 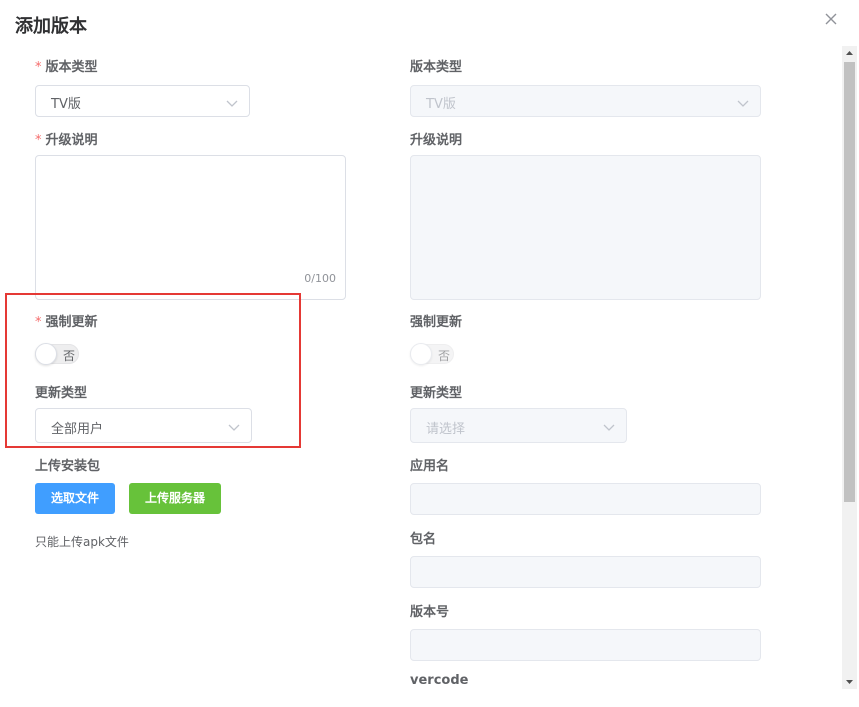 I want to click on upgrade-desc-label-text: 升级说明, so click(x=71, y=140).